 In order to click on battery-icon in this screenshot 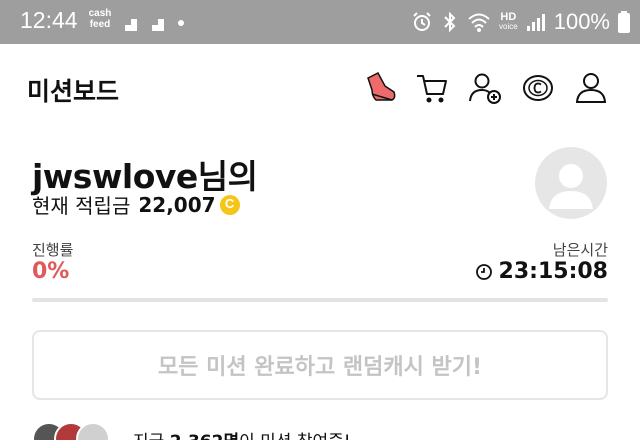, I will do `click(624, 22)`.